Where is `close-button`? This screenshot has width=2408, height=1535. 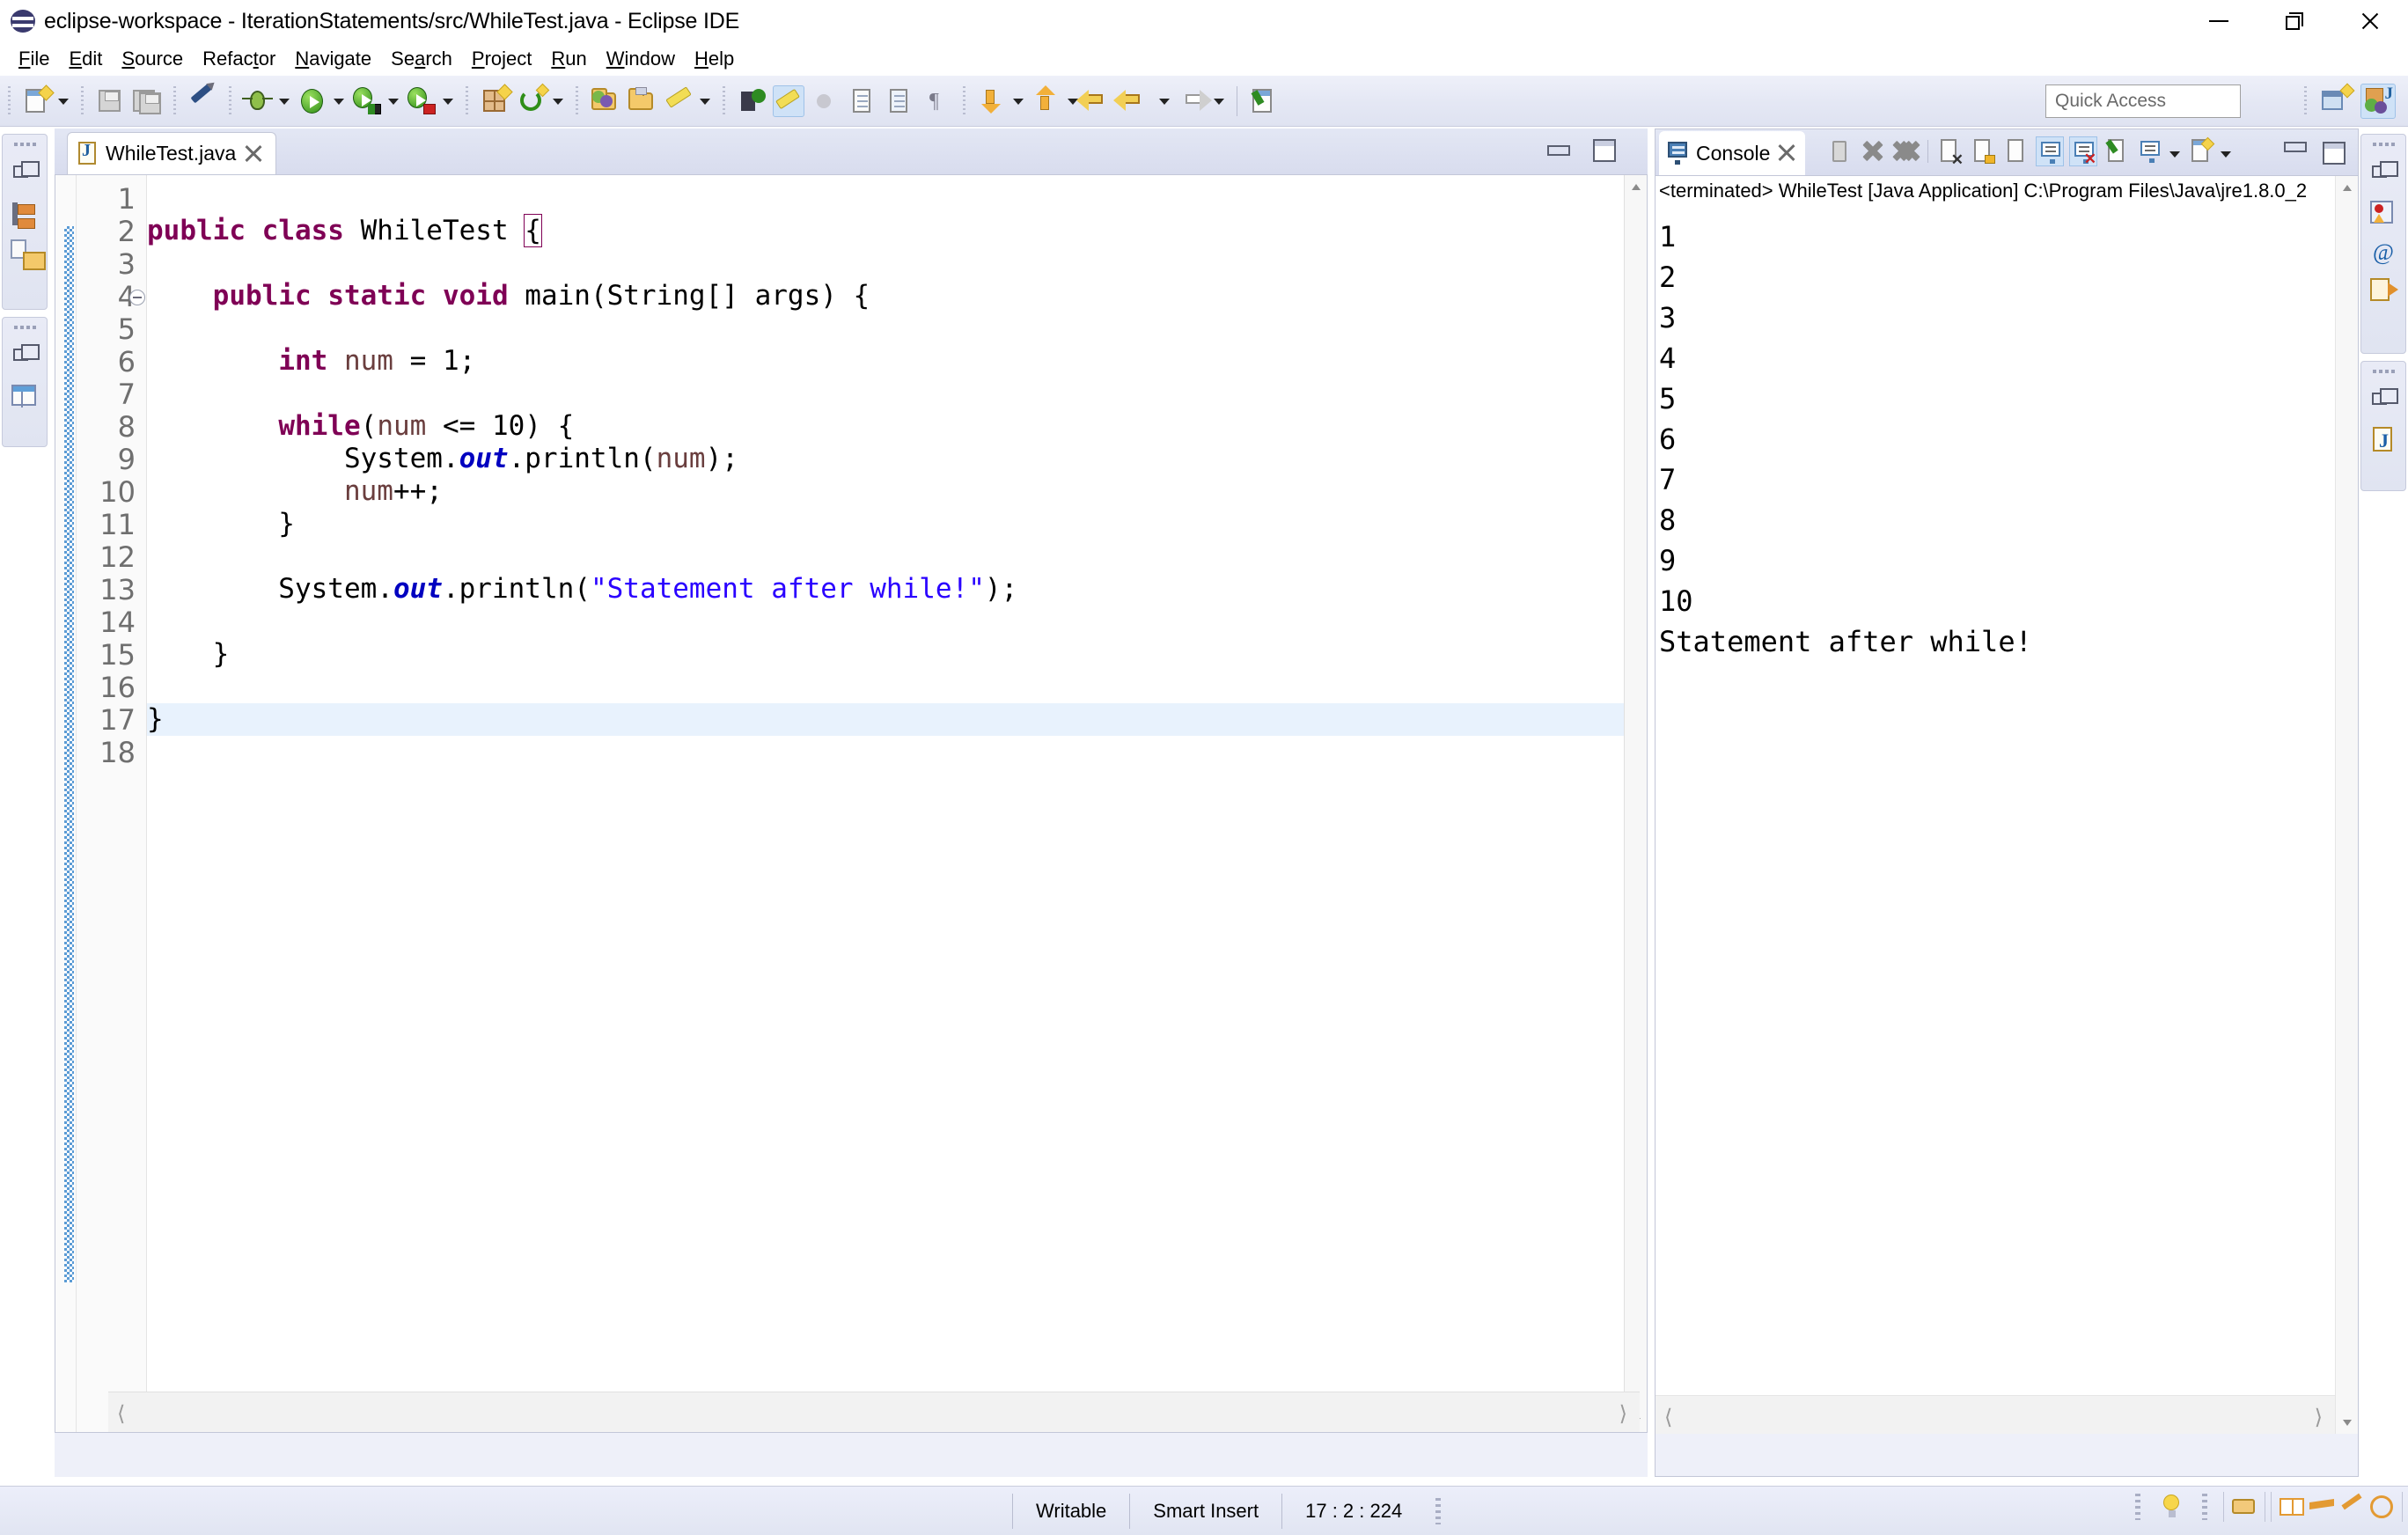
close-button is located at coordinates (2370, 21).